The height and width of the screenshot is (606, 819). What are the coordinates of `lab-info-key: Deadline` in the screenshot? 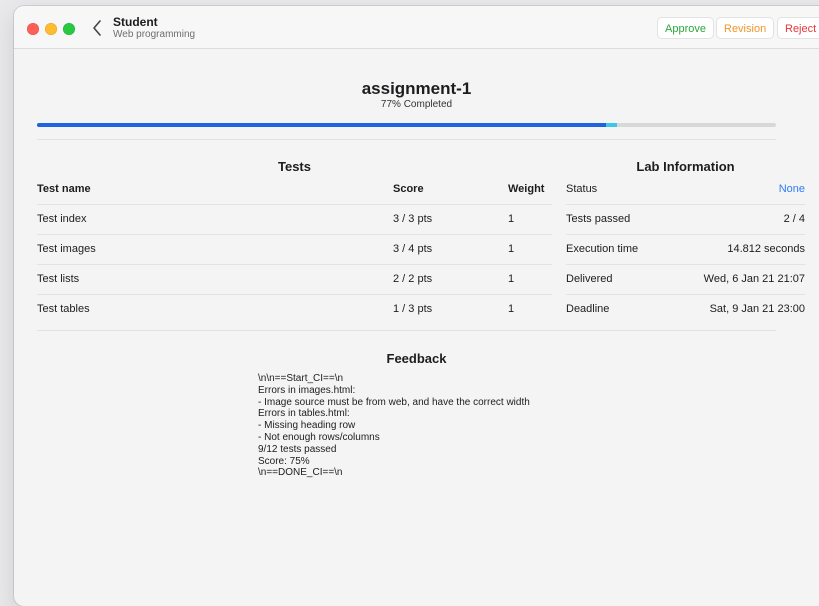 It's located at (588, 309).